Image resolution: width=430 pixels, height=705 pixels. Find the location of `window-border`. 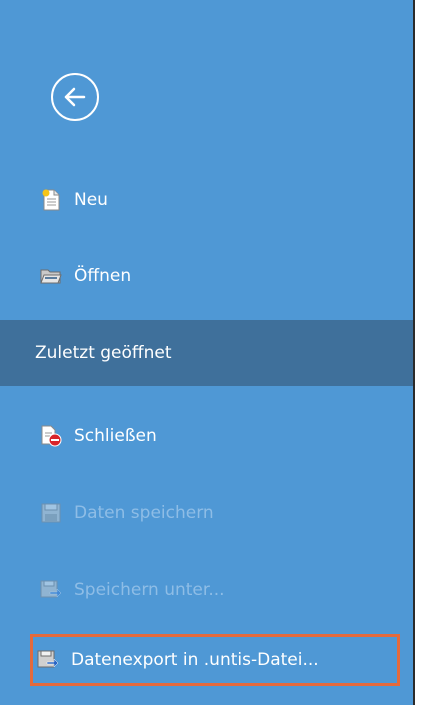

window-border is located at coordinates (414, 352).